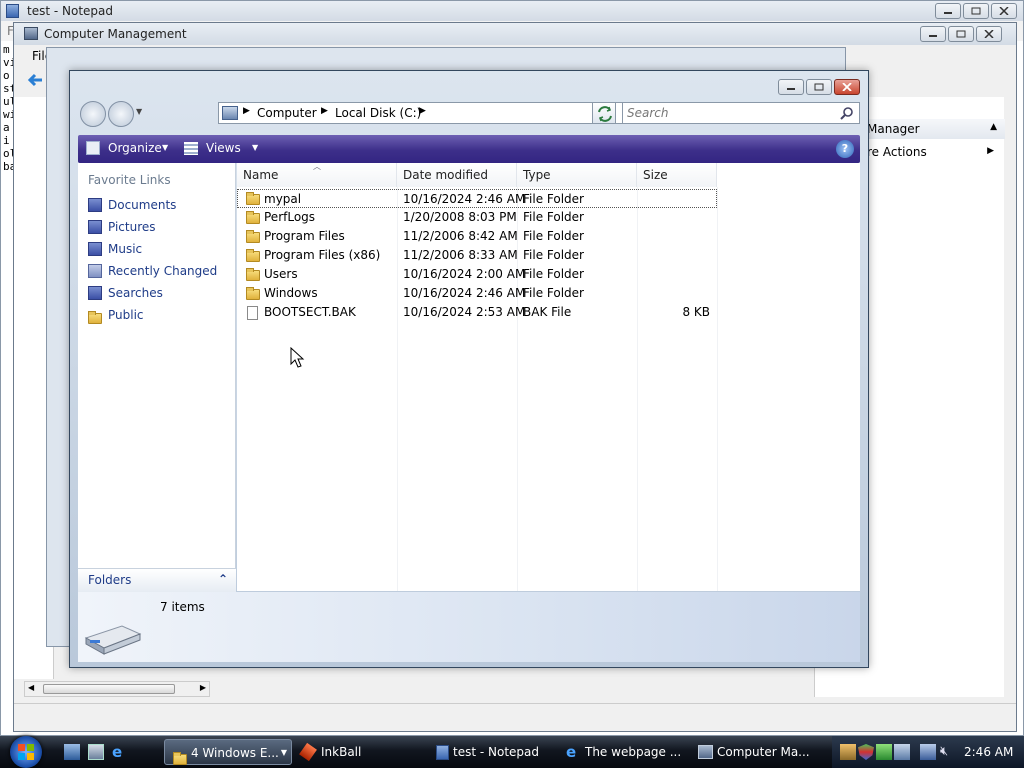 This screenshot has height=768, width=1024. I want to click on collapse-up-icon: ▲, so click(993, 127).